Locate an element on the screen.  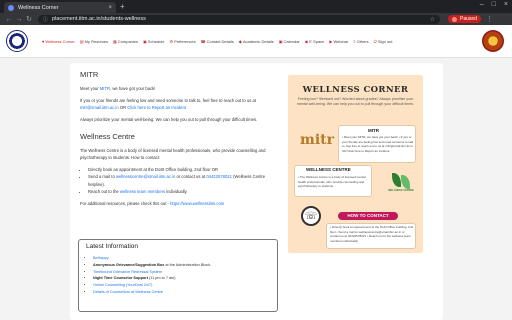
report-incident-link: Click here to Report an Incident is located at coordinates (156, 107).